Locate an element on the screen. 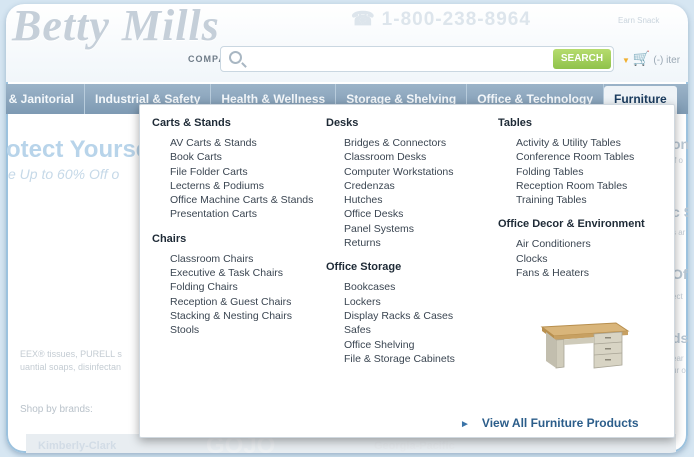 This screenshot has height=457, width=694. menu-link: Lecterns & Podiums is located at coordinates (241, 186).